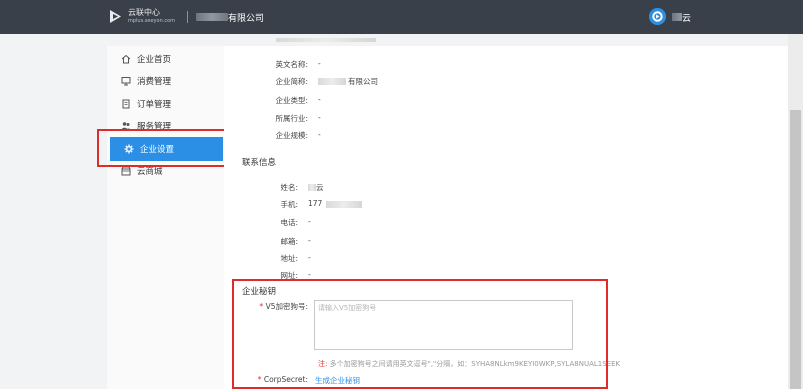 This screenshot has height=389, width=803. I want to click on home-icon, so click(126, 59).